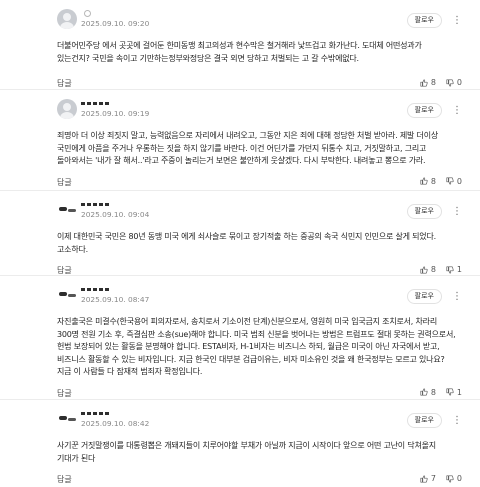 Image resolution: width=480 pixels, height=487 pixels. I want to click on comment-header: 2025.09.10. 09:04 팔로우 ⋮, so click(259, 214).